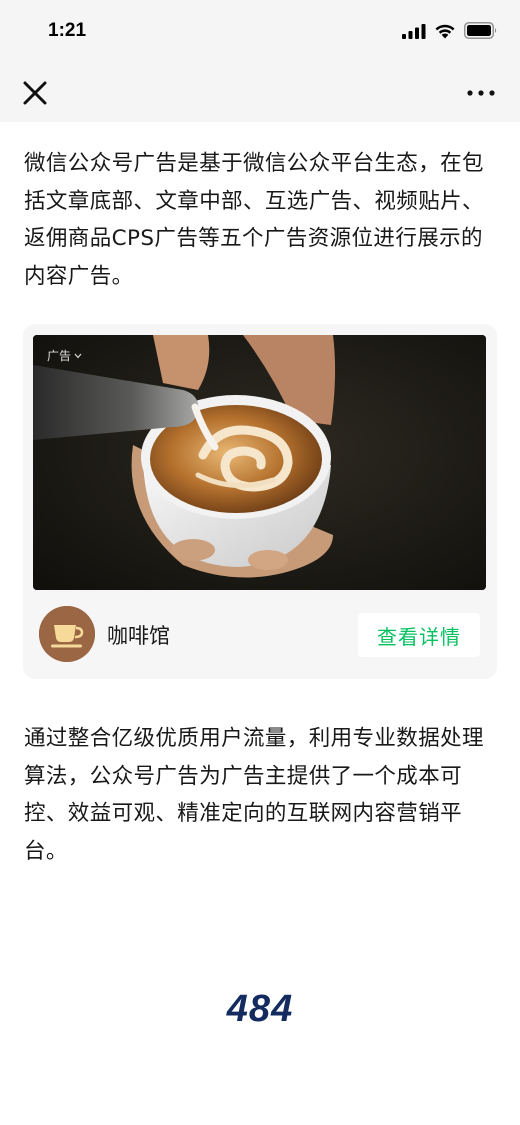  What do you see at coordinates (78, 355) in the screenshot?
I see `chevron-down-icon` at bounding box center [78, 355].